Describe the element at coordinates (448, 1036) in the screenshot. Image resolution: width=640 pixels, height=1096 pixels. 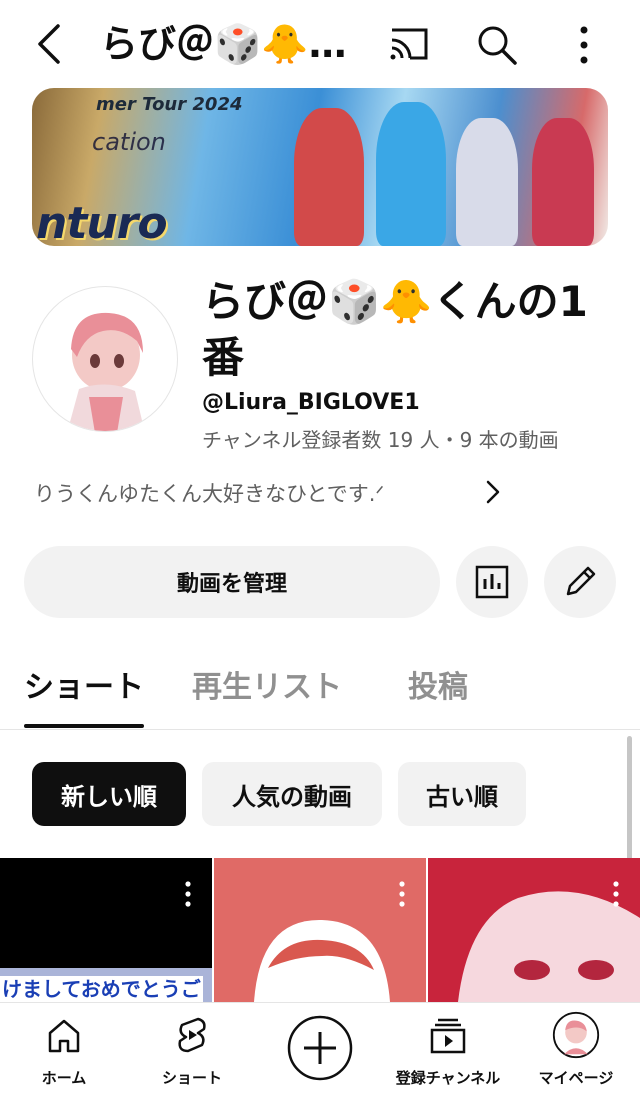
I see `subscriptions-icon` at that location.